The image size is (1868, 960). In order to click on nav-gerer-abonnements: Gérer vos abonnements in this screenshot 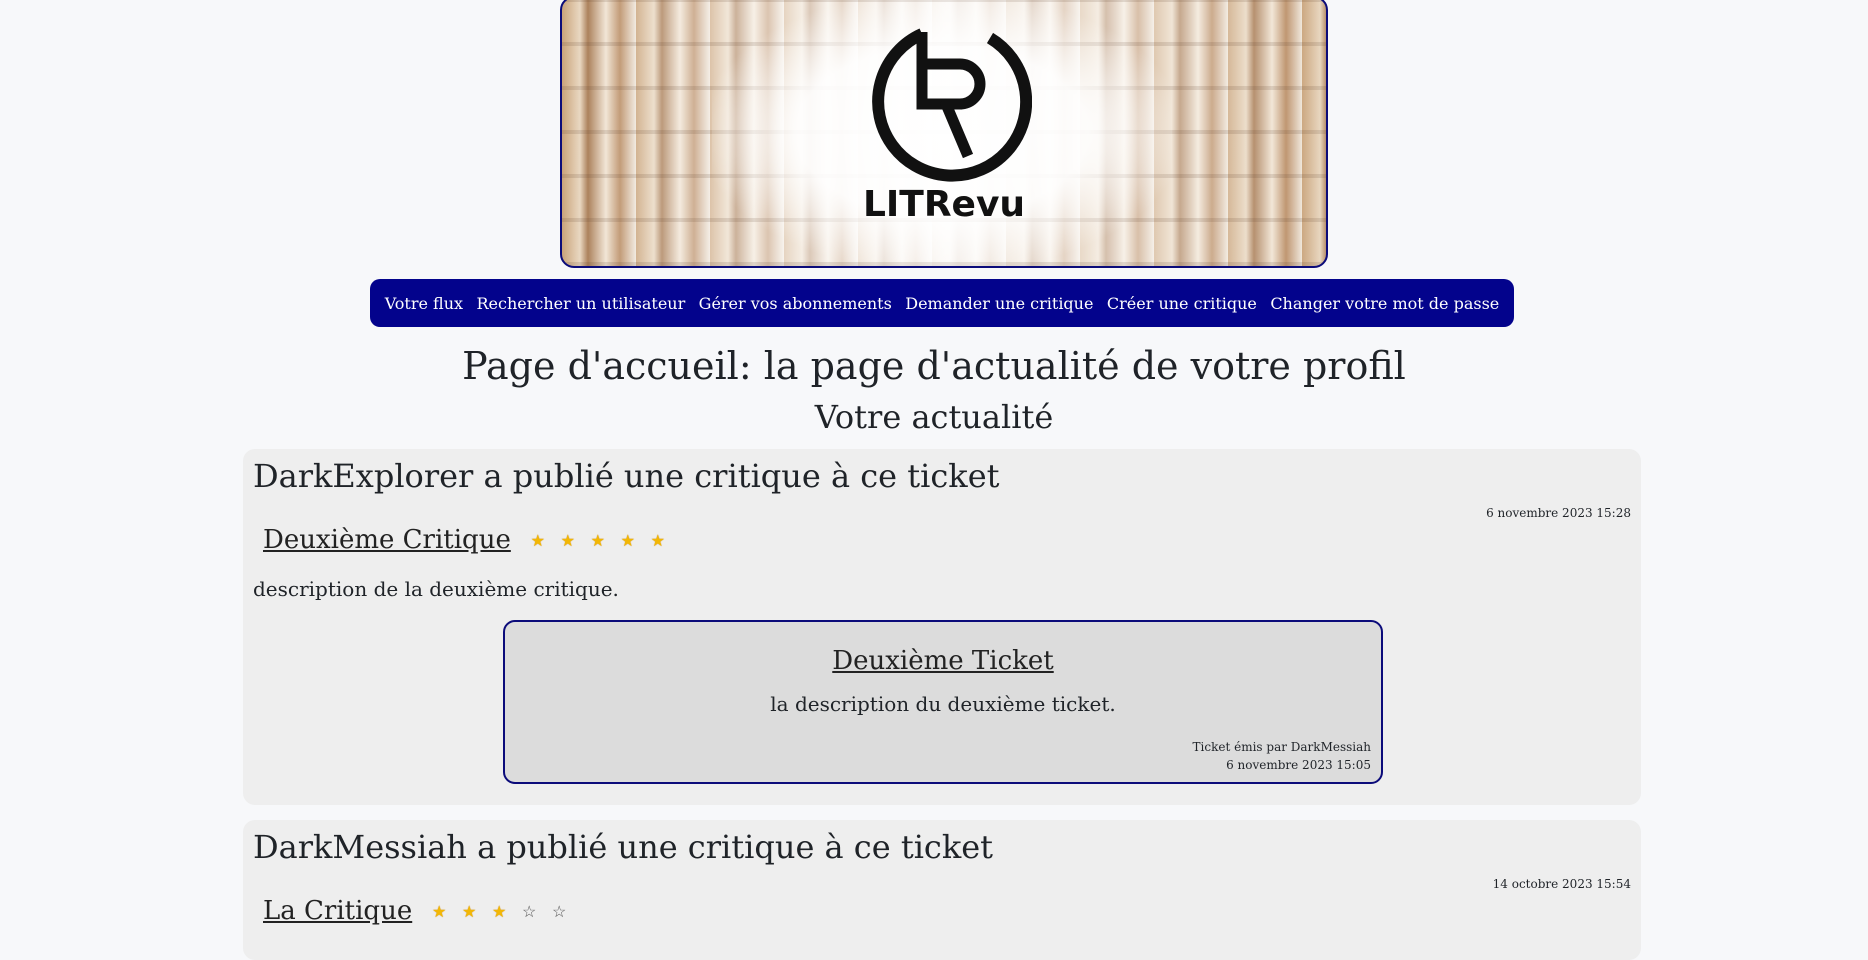, I will do `click(795, 303)`.